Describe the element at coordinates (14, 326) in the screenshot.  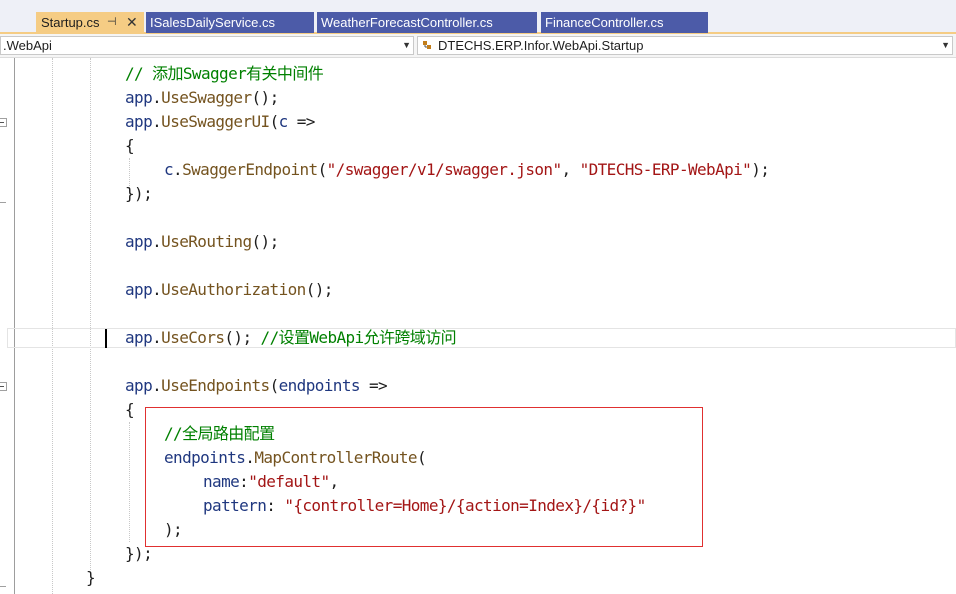
I see `outlining-margin` at that location.